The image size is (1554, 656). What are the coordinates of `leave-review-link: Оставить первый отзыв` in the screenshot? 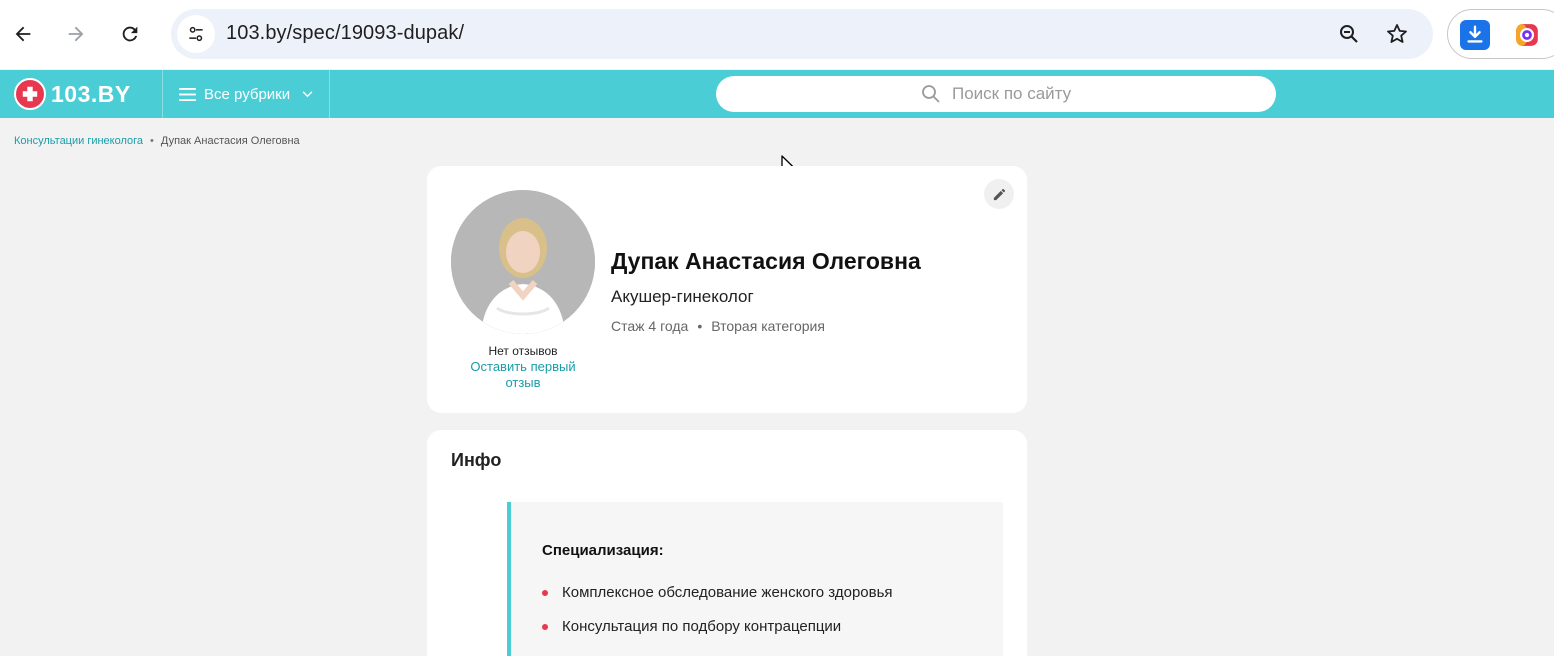 It's located at (523, 375).